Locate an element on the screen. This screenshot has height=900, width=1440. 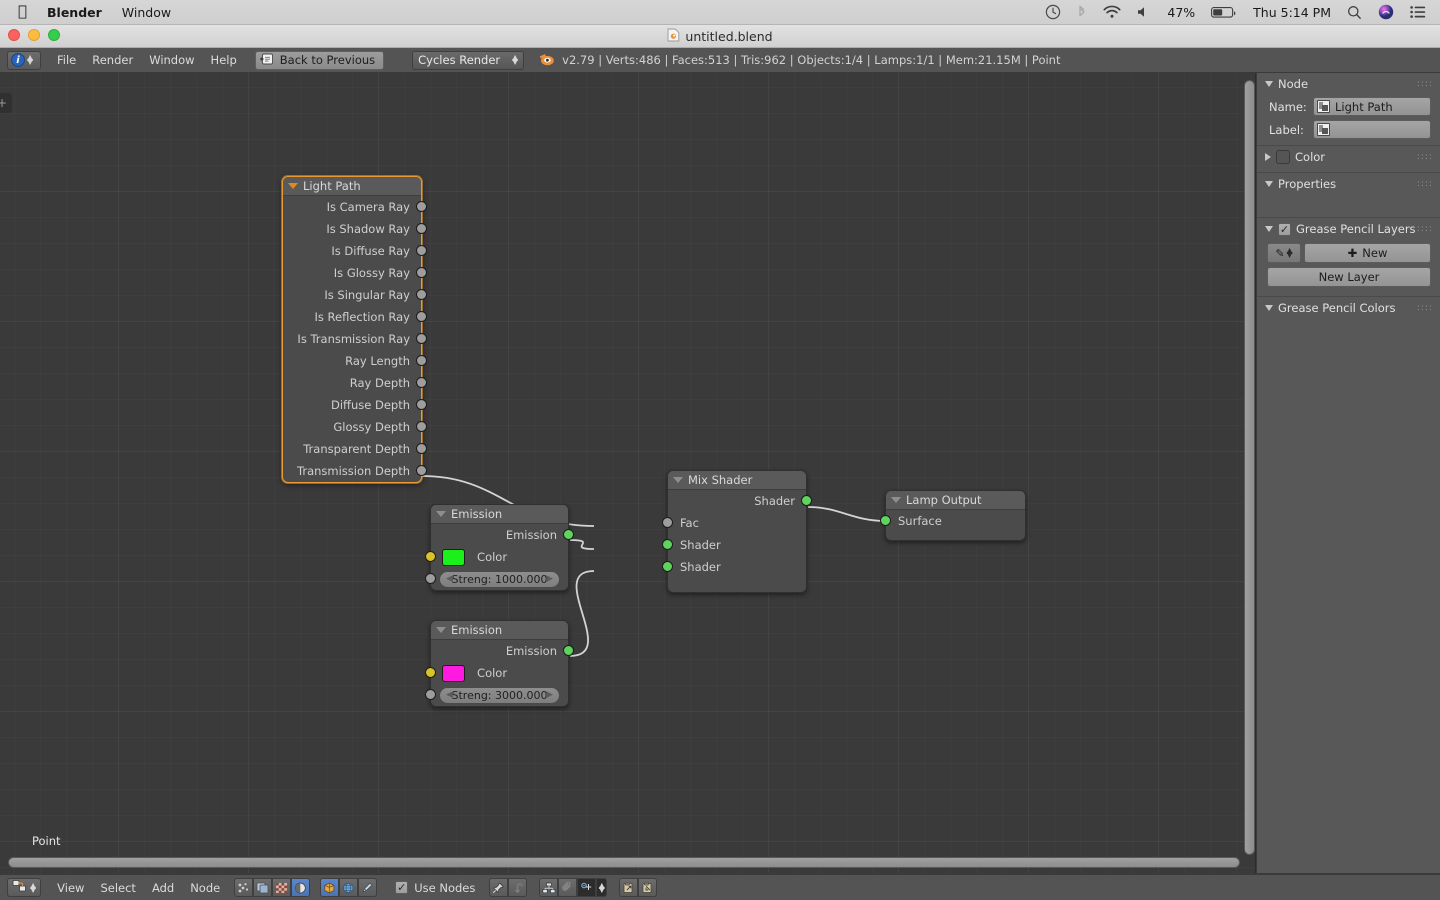
use-nodes-checkbox: ✓ is located at coordinates (402, 887).